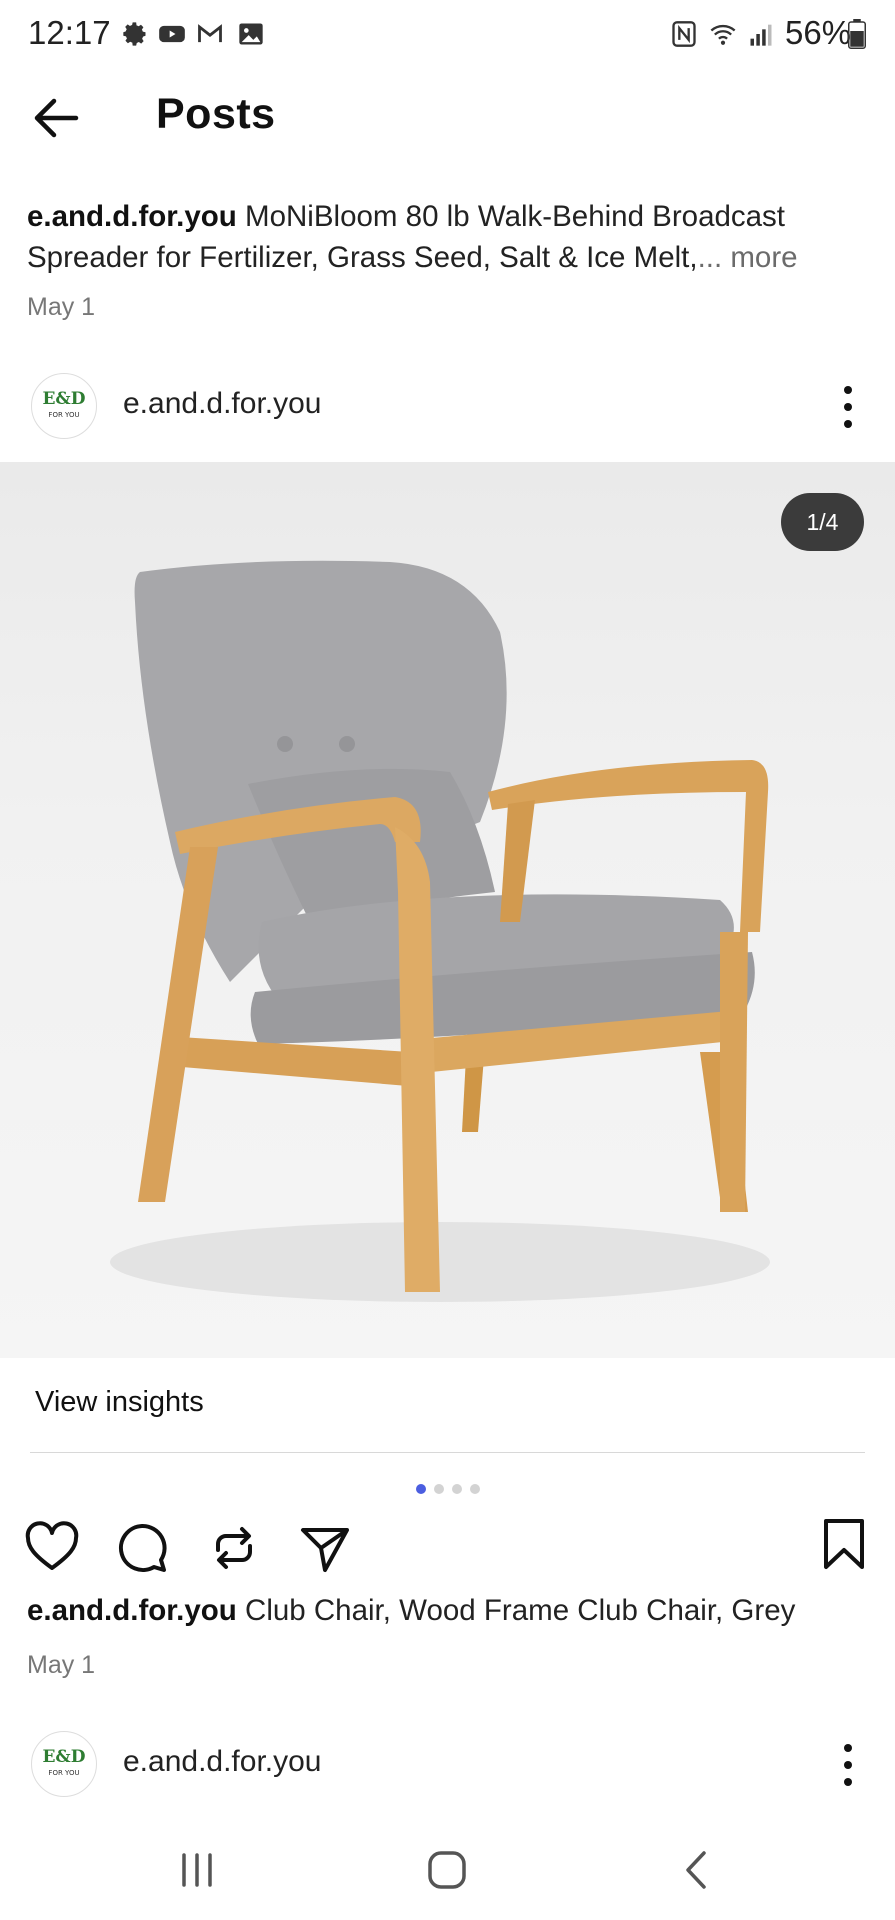 This screenshot has width=895, height=1920. What do you see at coordinates (172, 34) in the screenshot?
I see `youtube-icon` at bounding box center [172, 34].